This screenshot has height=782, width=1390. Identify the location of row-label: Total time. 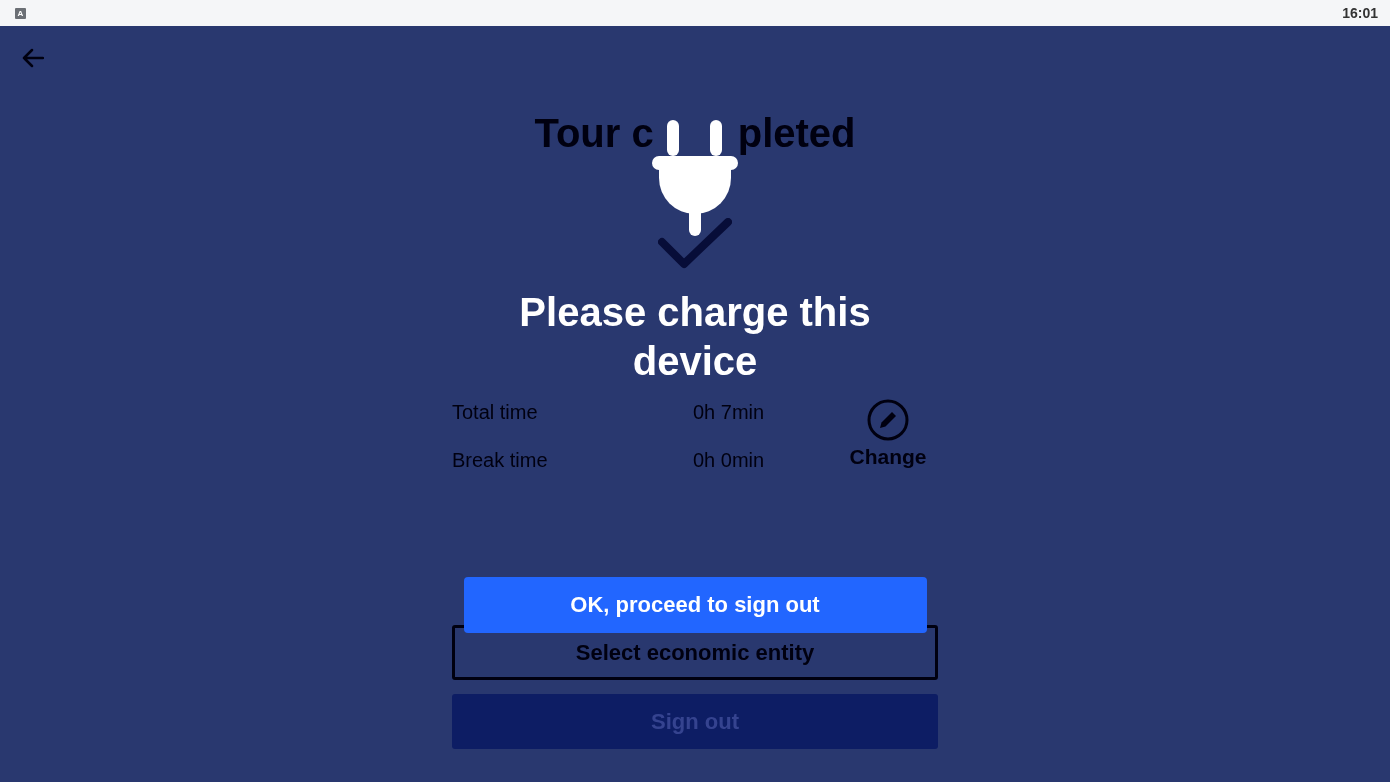
(495, 412).